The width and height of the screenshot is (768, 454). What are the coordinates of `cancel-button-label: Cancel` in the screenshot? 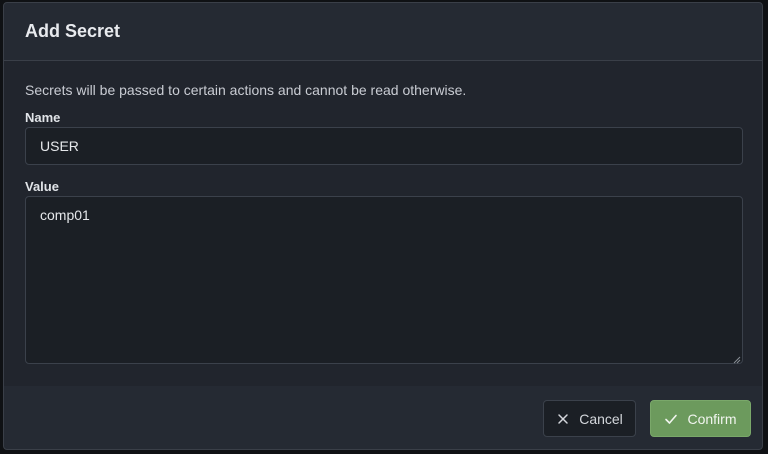 It's located at (601, 418).